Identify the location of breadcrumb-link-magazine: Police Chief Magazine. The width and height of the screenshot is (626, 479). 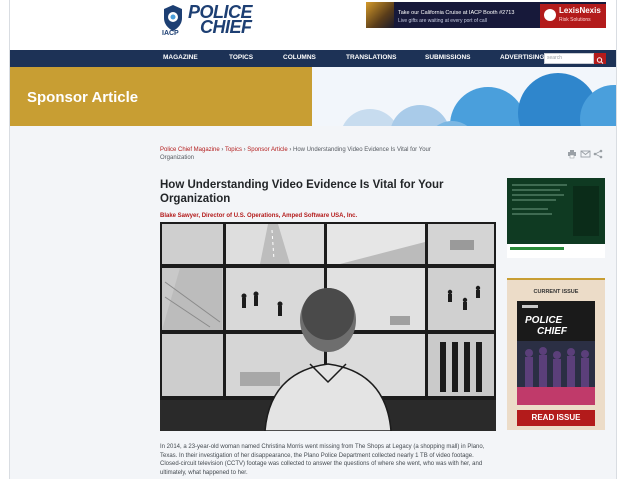
(190, 150).